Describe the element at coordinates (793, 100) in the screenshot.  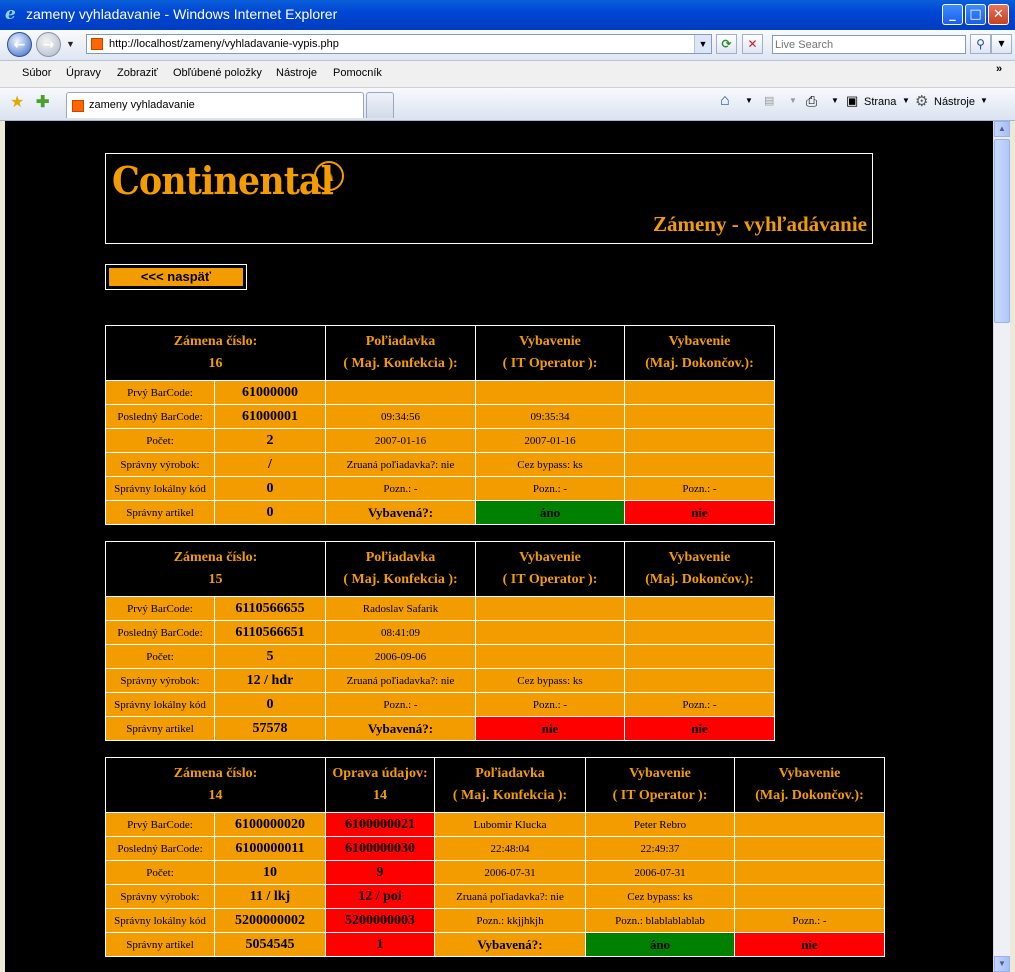
I see `feeds-dropdown-icon: ▼` at that location.